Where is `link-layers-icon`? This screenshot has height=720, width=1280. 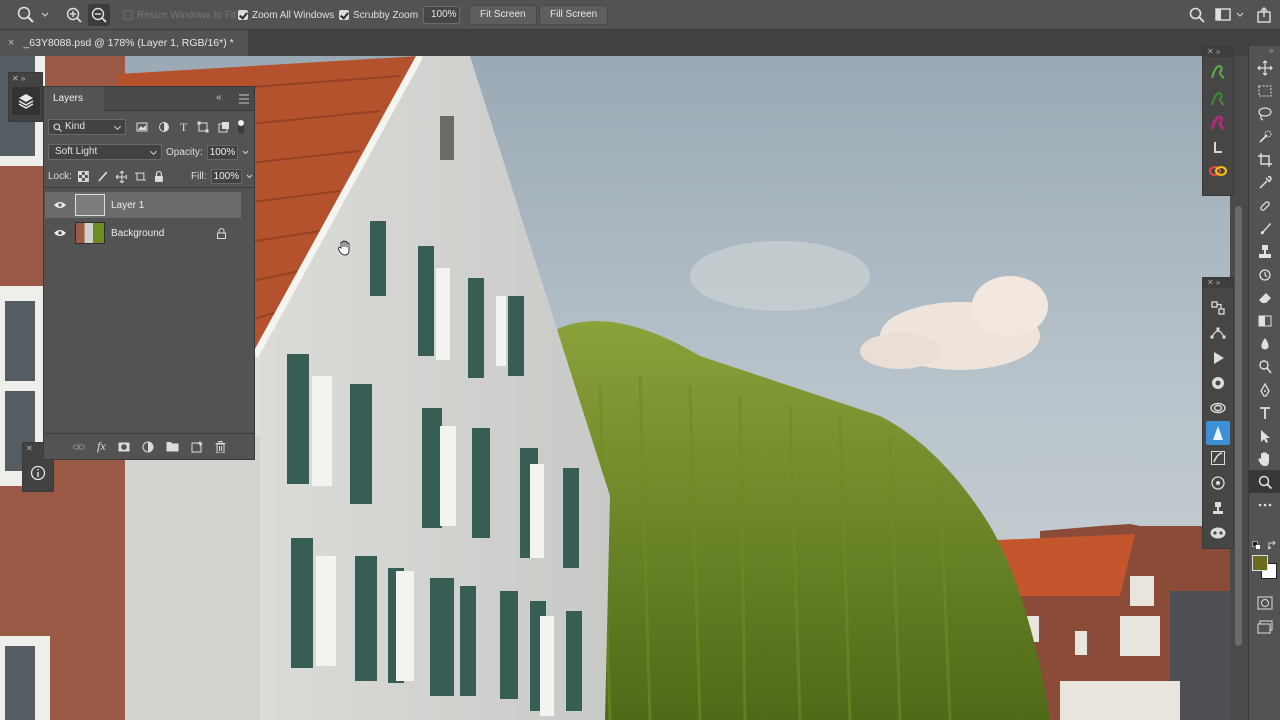
link-layers-icon is located at coordinates (79, 447).